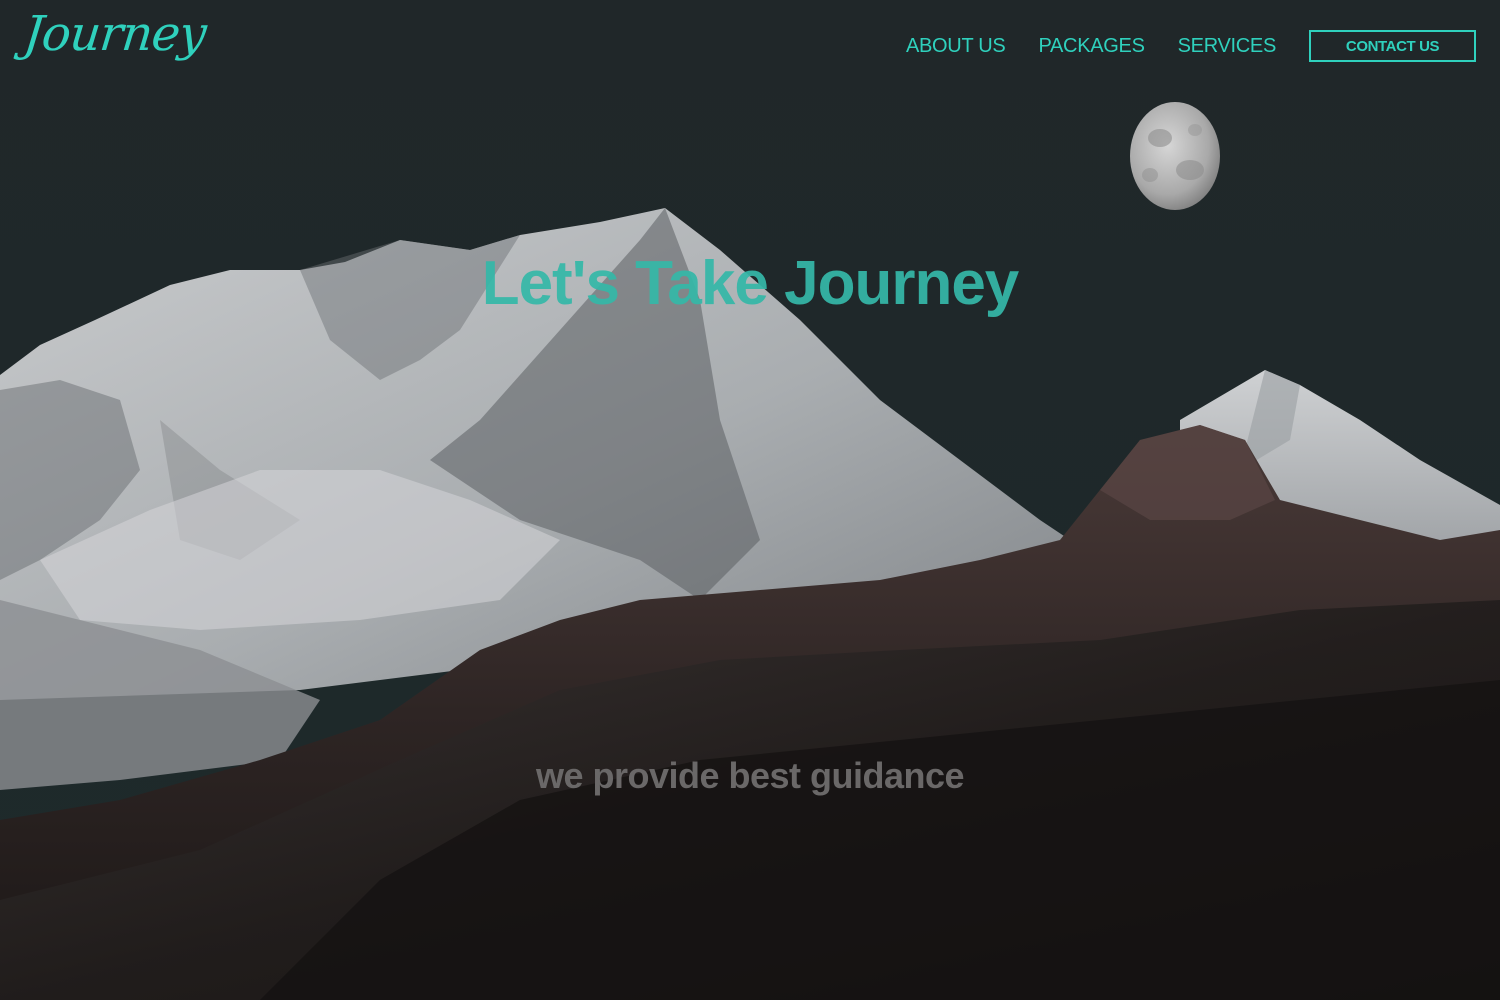 This screenshot has width=1500, height=1000. What do you see at coordinates (114, 34) in the screenshot?
I see `logo: Journey` at bounding box center [114, 34].